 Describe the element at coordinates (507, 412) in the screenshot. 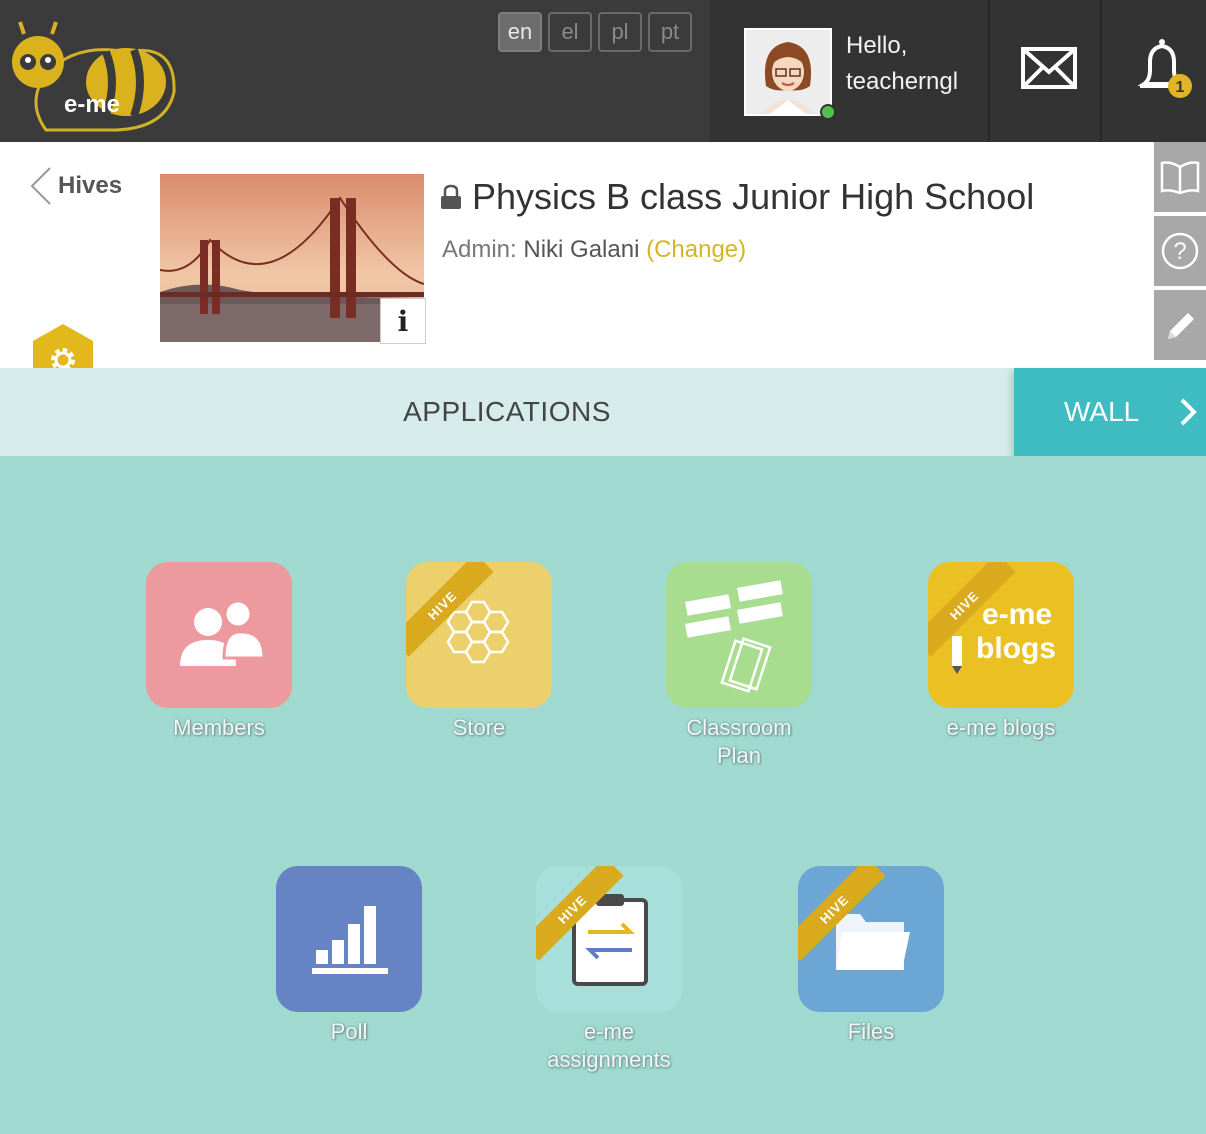

I see `tab-applications: APPLICATIONS` at that location.